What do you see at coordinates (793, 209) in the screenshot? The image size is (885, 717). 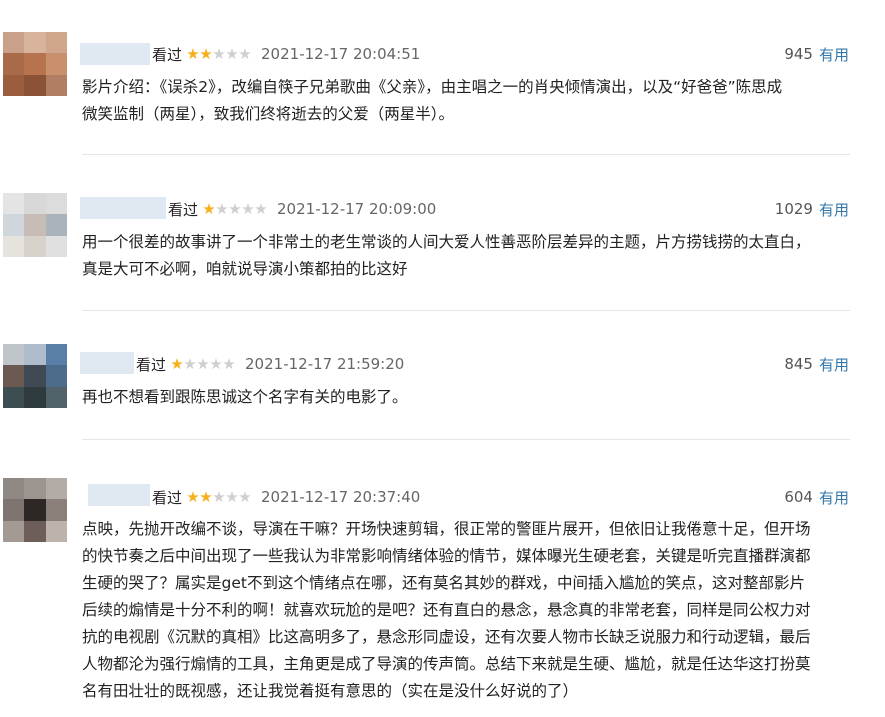 I see `vote-count: 1029` at bounding box center [793, 209].